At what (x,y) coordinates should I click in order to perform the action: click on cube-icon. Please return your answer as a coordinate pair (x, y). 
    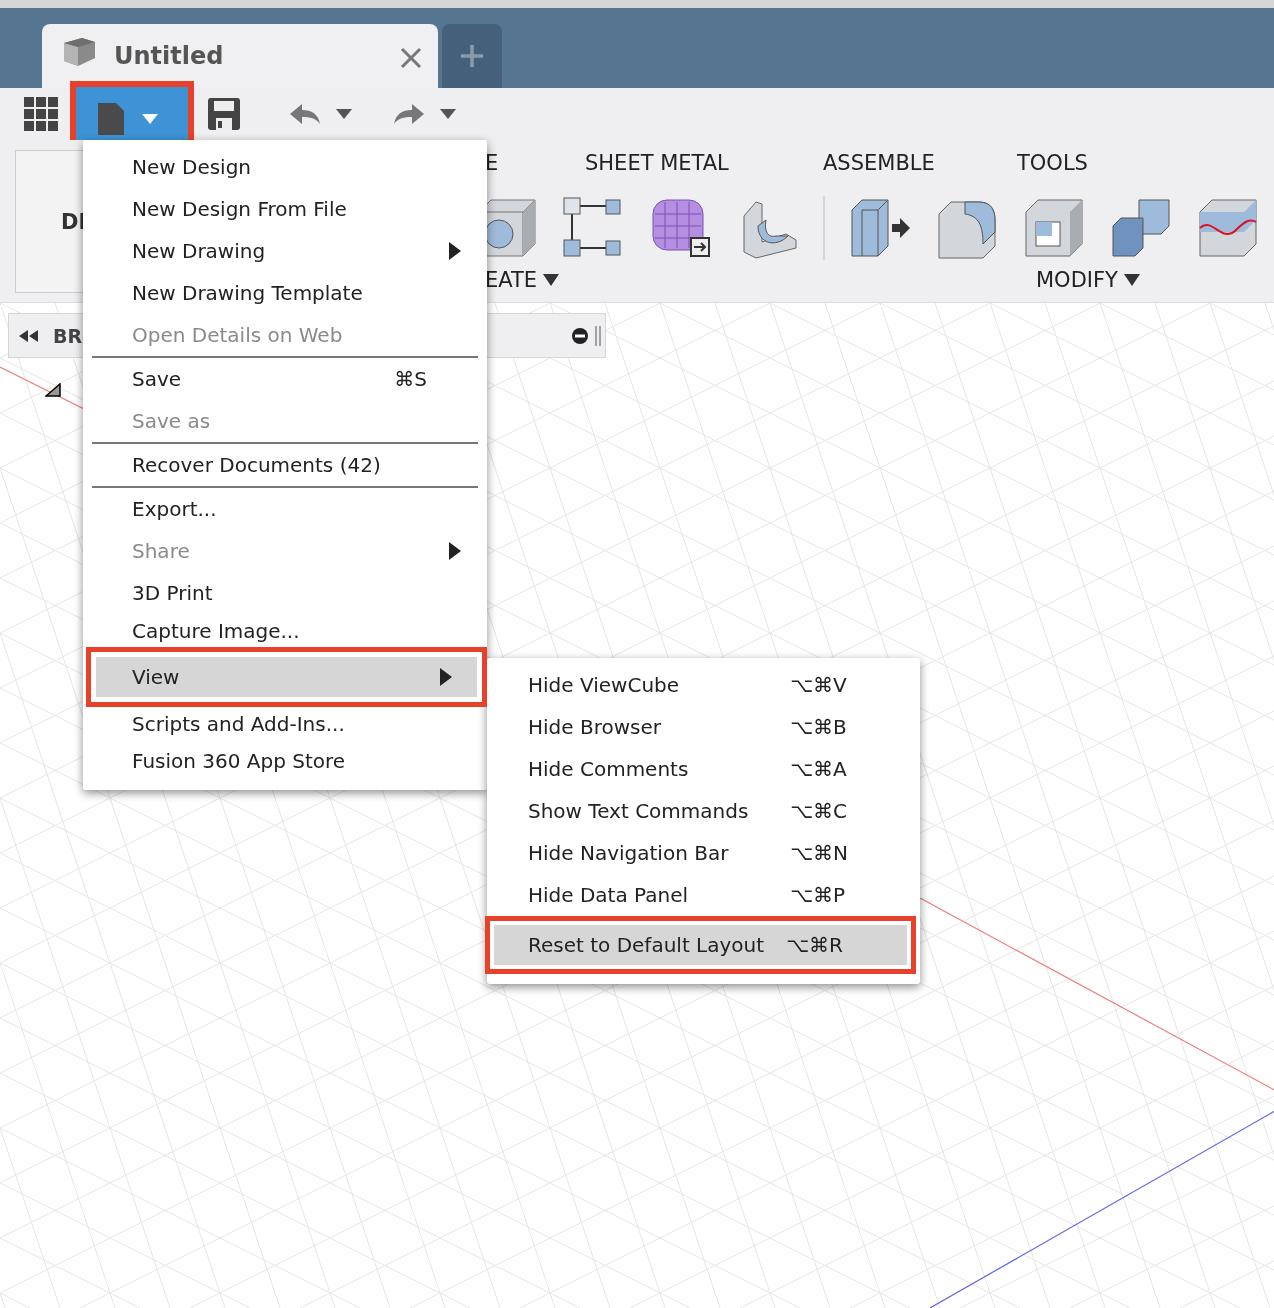
    Looking at the image, I should click on (79, 52).